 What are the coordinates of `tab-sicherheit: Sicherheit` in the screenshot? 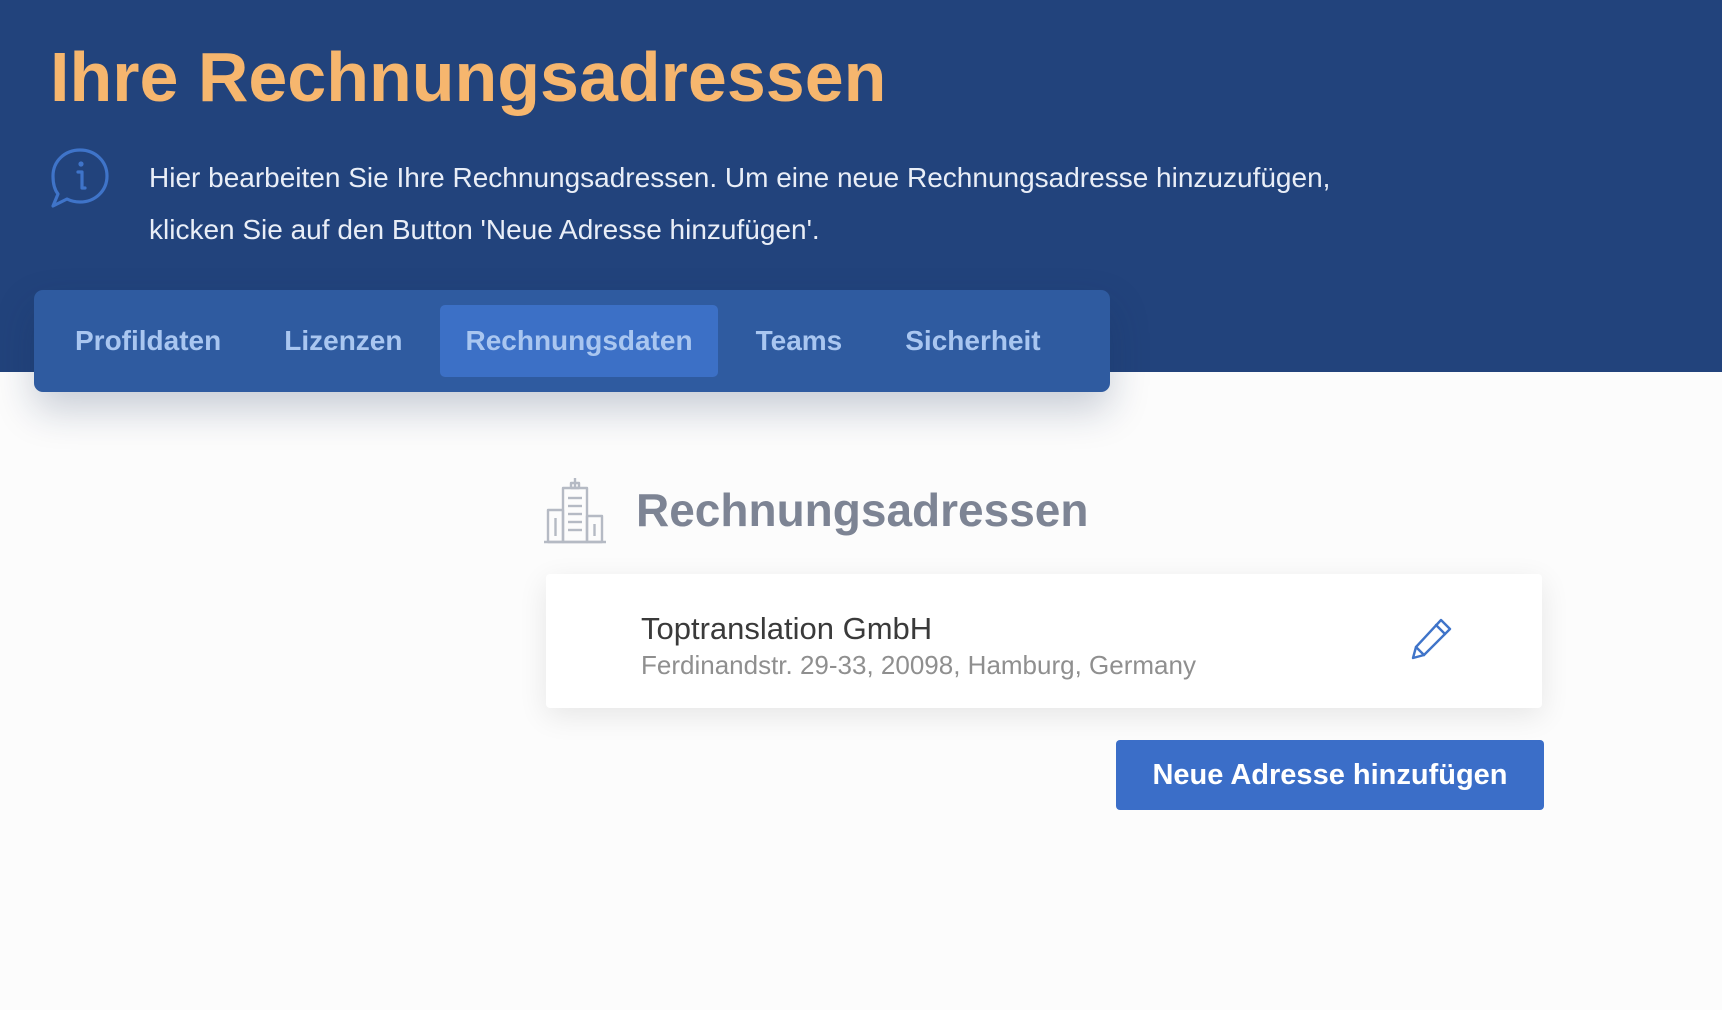 It's located at (972, 341).